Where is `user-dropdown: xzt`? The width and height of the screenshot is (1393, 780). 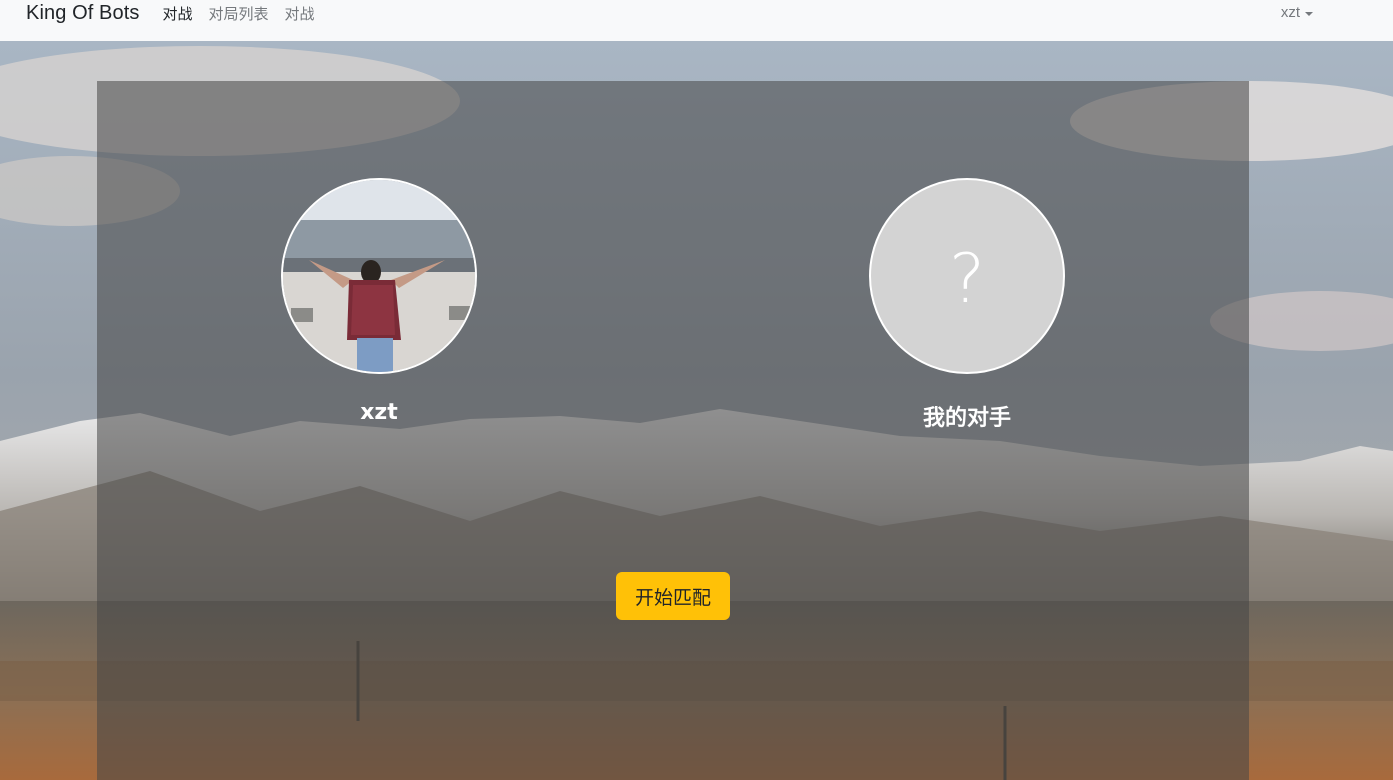 user-dropdown: xzt is located at coordinates (1297, 12).